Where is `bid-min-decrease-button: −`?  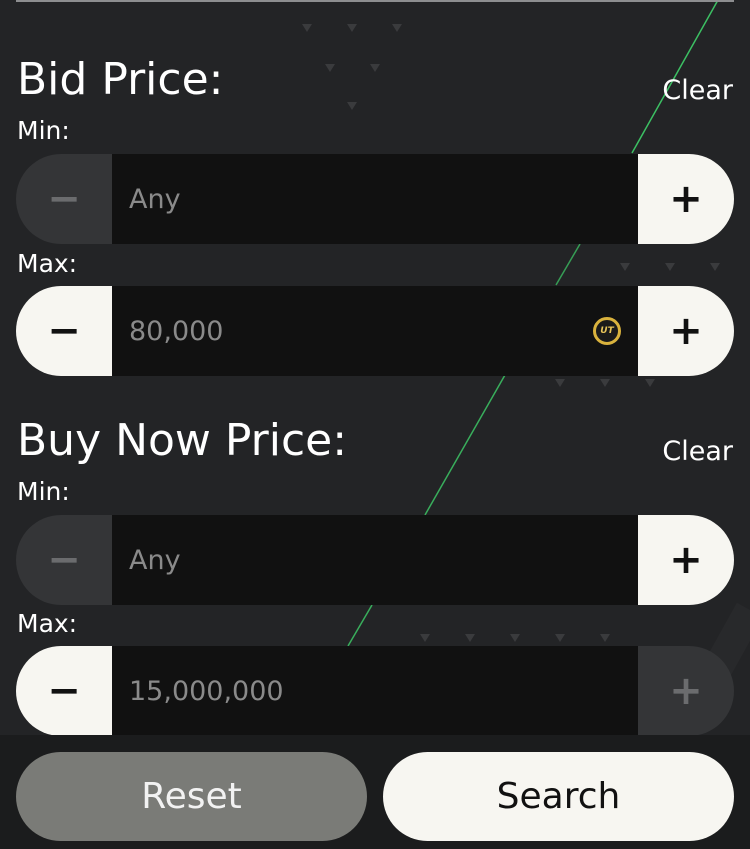
bid-min-decrease-button: − is located at coordinates (64, 199).